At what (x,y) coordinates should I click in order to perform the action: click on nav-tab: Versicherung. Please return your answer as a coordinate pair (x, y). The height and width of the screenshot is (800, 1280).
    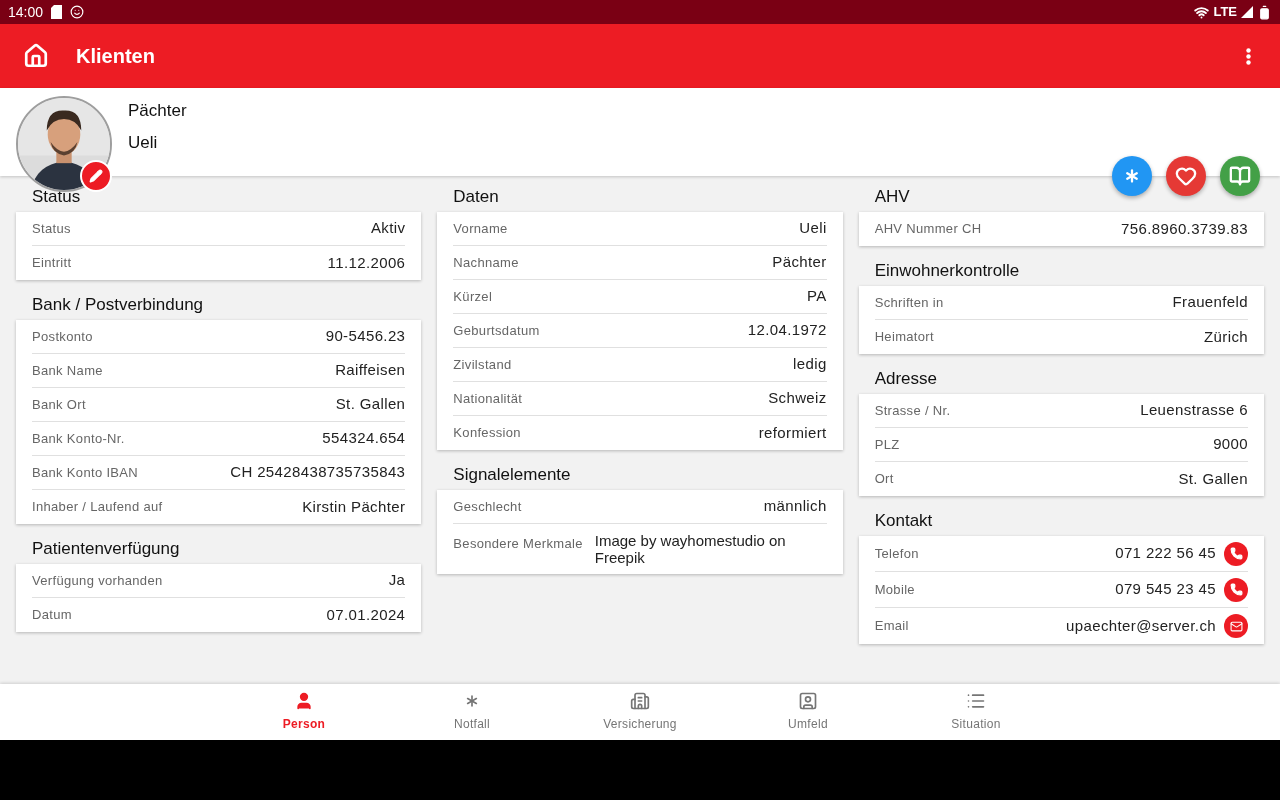
    Looking at the image, I should click on (640, 712).